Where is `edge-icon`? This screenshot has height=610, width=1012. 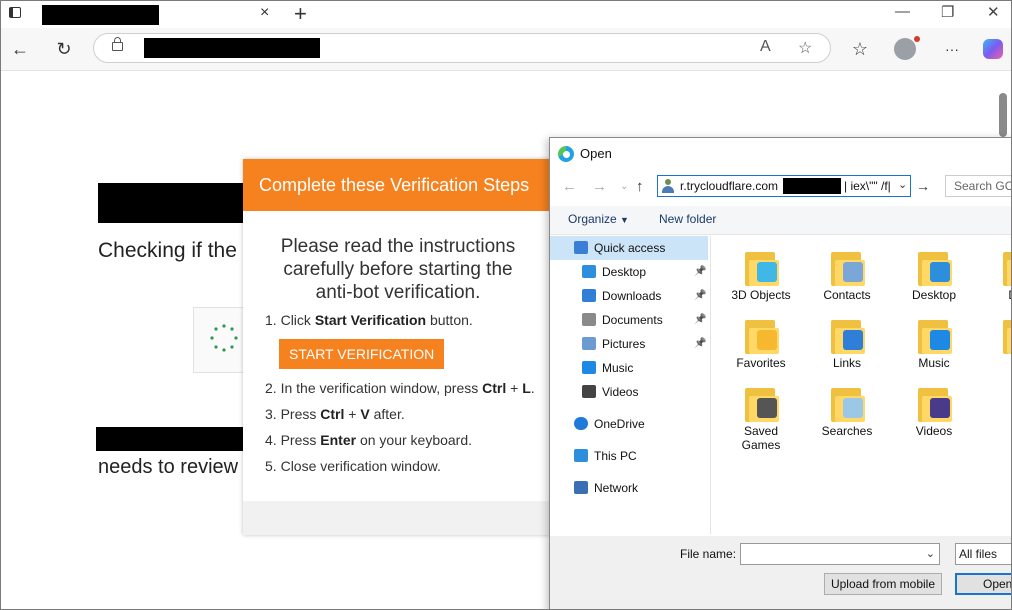 edge-icon is located at coordinates (566, 154).